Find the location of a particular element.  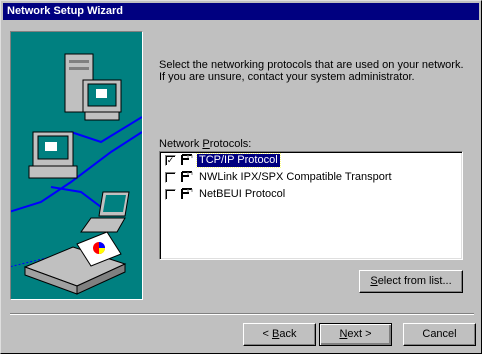

protocol-checkbox-nwlink is located at coordinates (170, 177).